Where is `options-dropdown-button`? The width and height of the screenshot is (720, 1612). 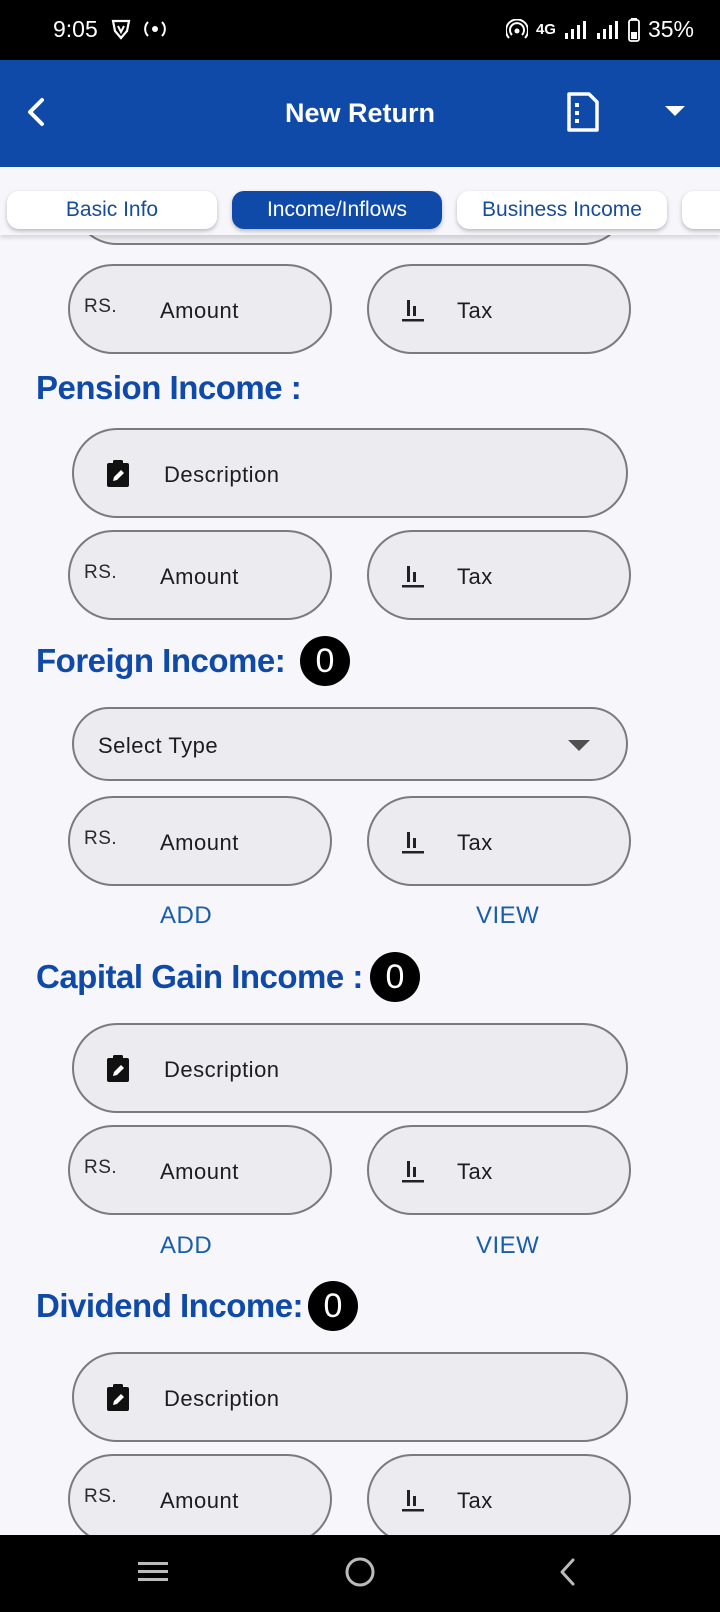
options-dropdown-button is located at coordinates (675, 112).